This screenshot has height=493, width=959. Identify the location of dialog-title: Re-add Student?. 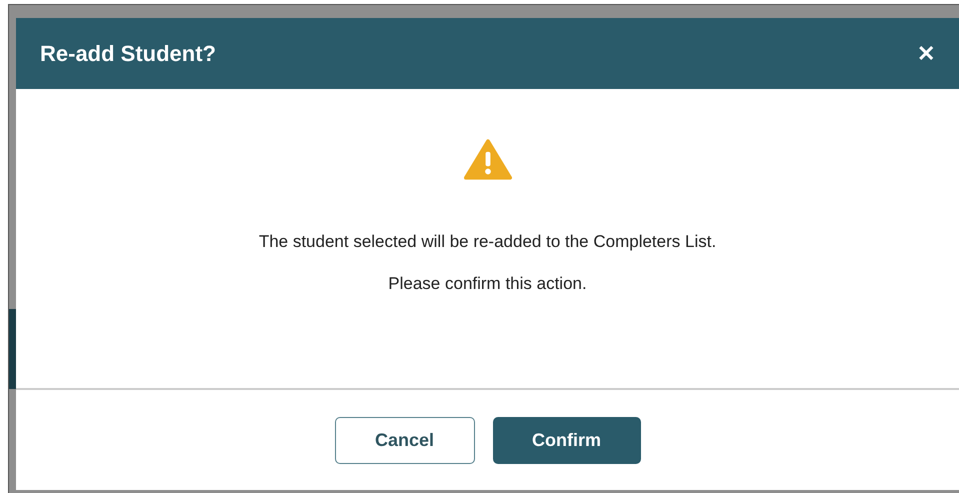
(128, 53).